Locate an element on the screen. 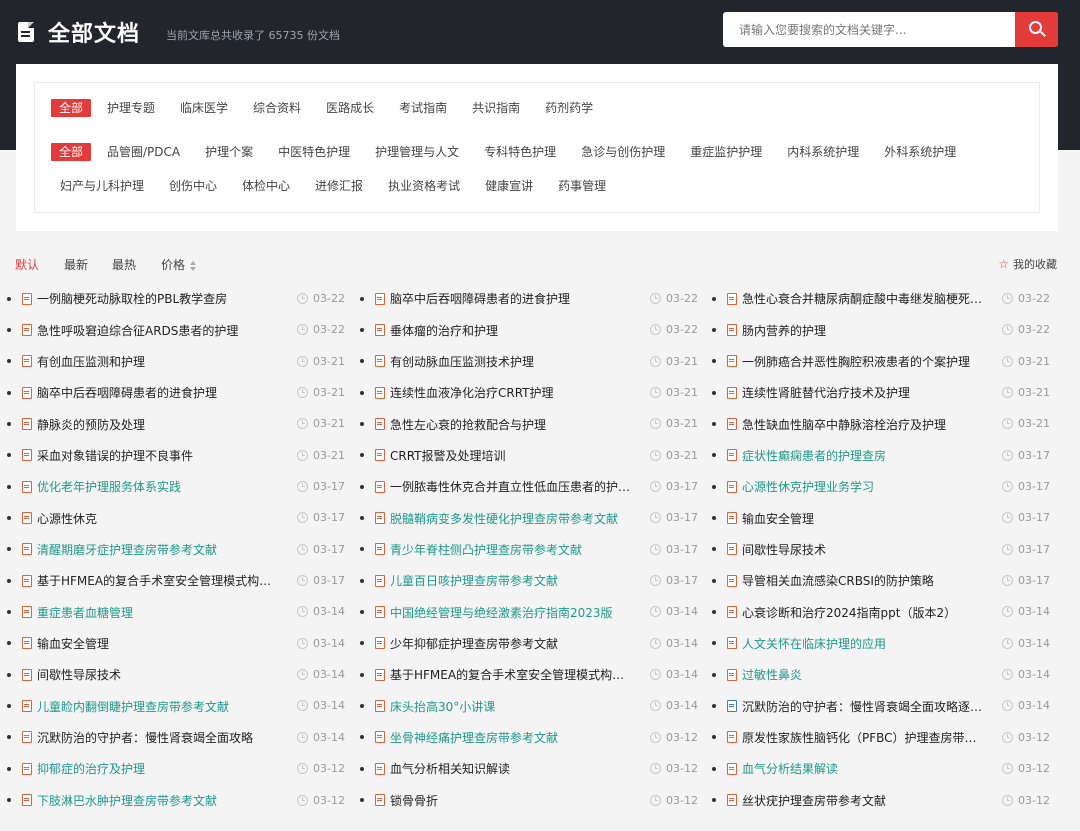  filter-item: 体检中心 is located at coordinates (266, 186).